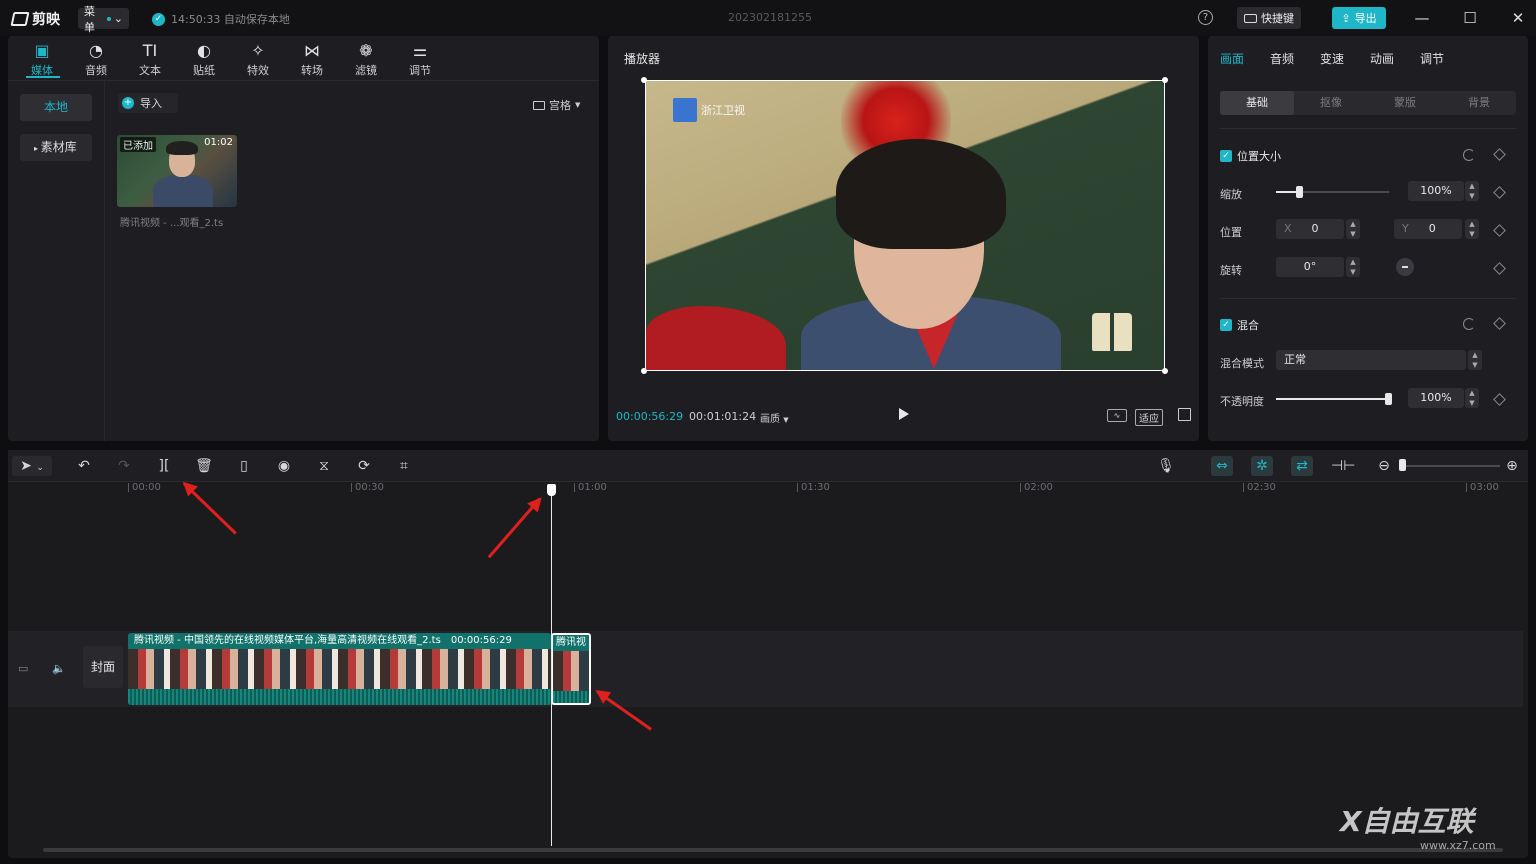  What do you see at coordinates (1353, 229) in the screenshot?
I see `position-x-stepper: ▲ ▼` at bounding box center [1353, 229].